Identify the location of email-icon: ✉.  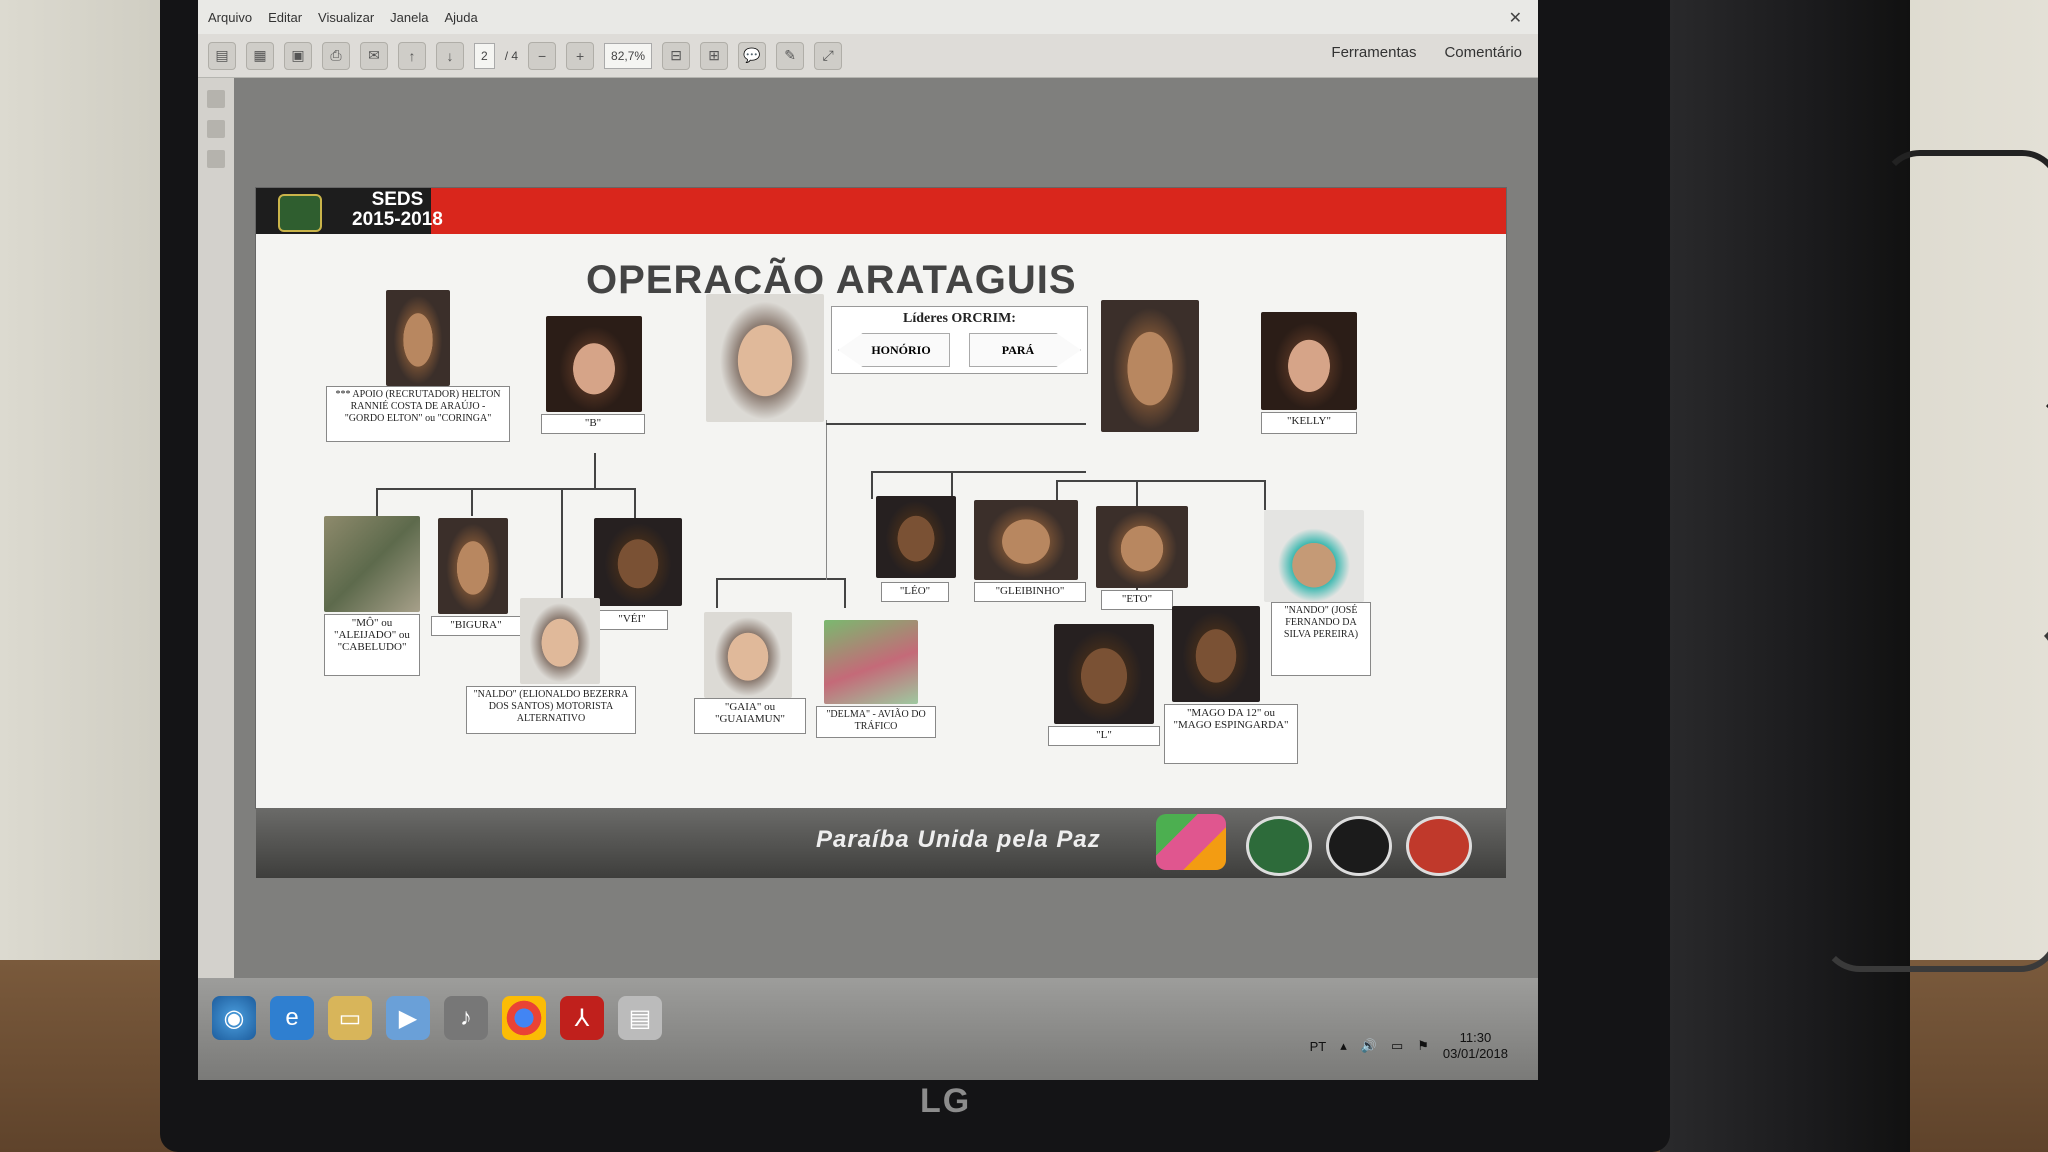
(374, 55).